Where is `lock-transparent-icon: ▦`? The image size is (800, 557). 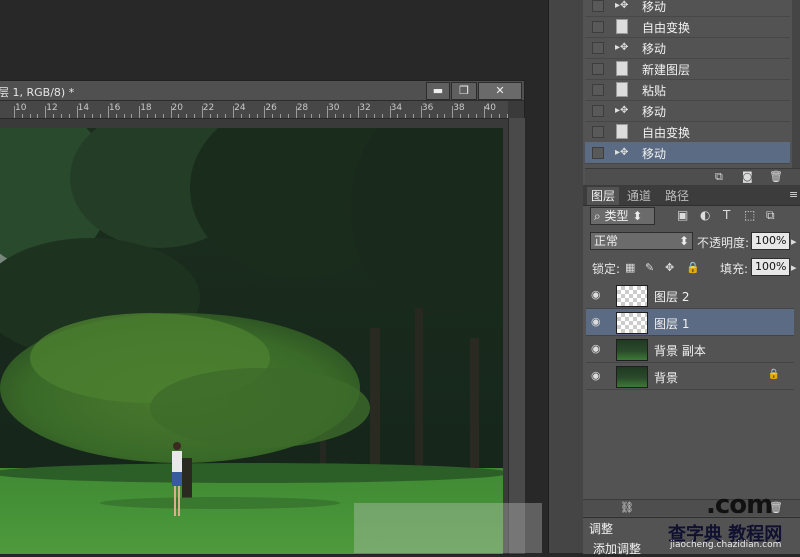 lock-transparent-icon: ▦ is located at coordinates (630, 268).